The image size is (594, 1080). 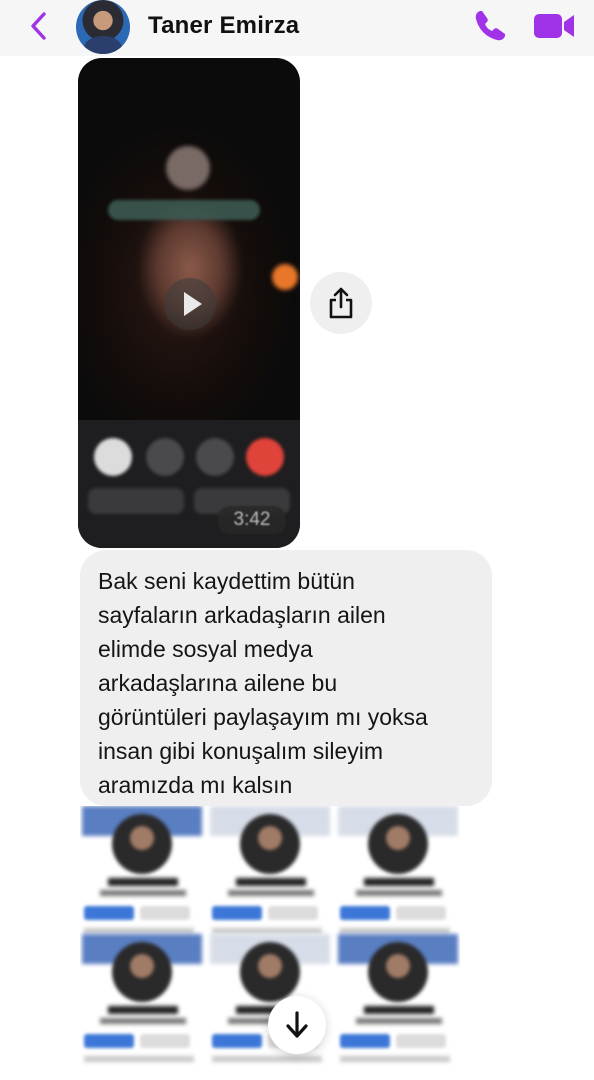 I want to click on video-pip-avatar, so click(x=188, y=168).